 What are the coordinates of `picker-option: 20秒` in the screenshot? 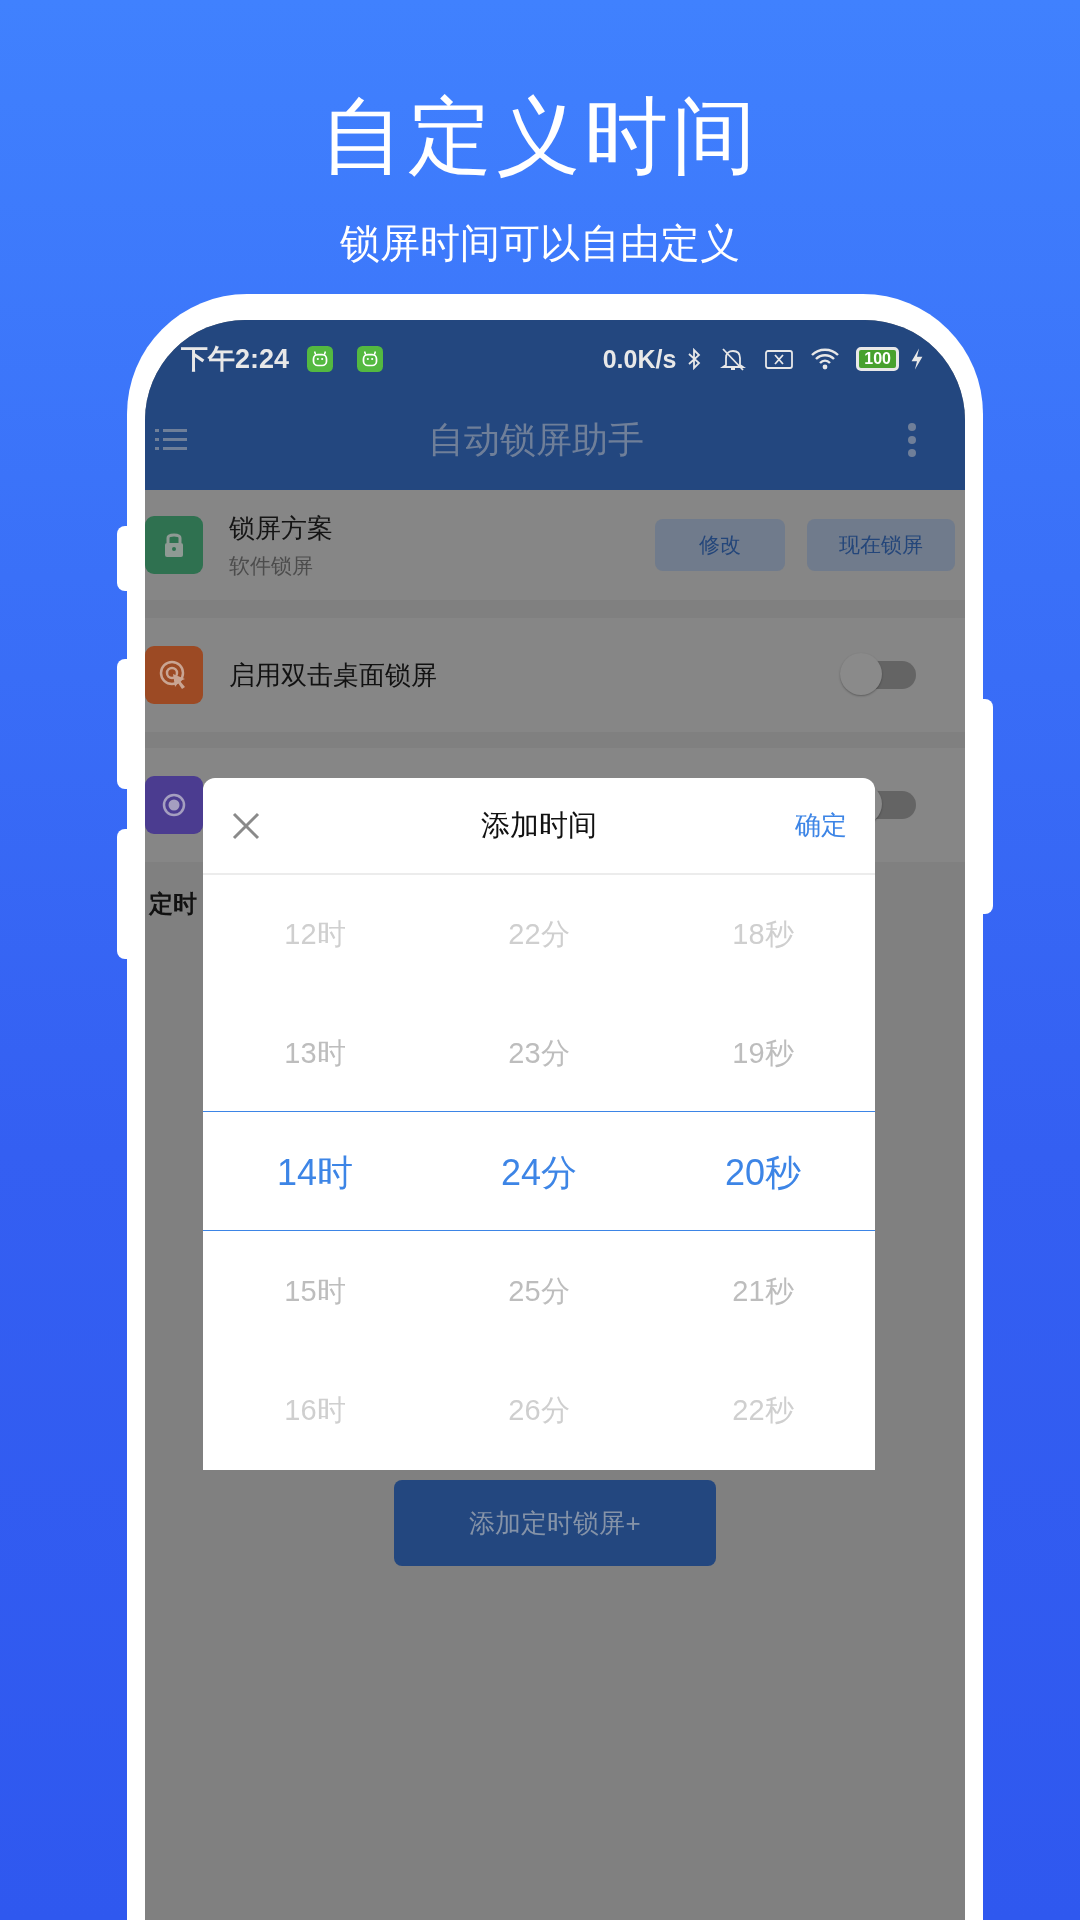 It's located at (762, 1172).